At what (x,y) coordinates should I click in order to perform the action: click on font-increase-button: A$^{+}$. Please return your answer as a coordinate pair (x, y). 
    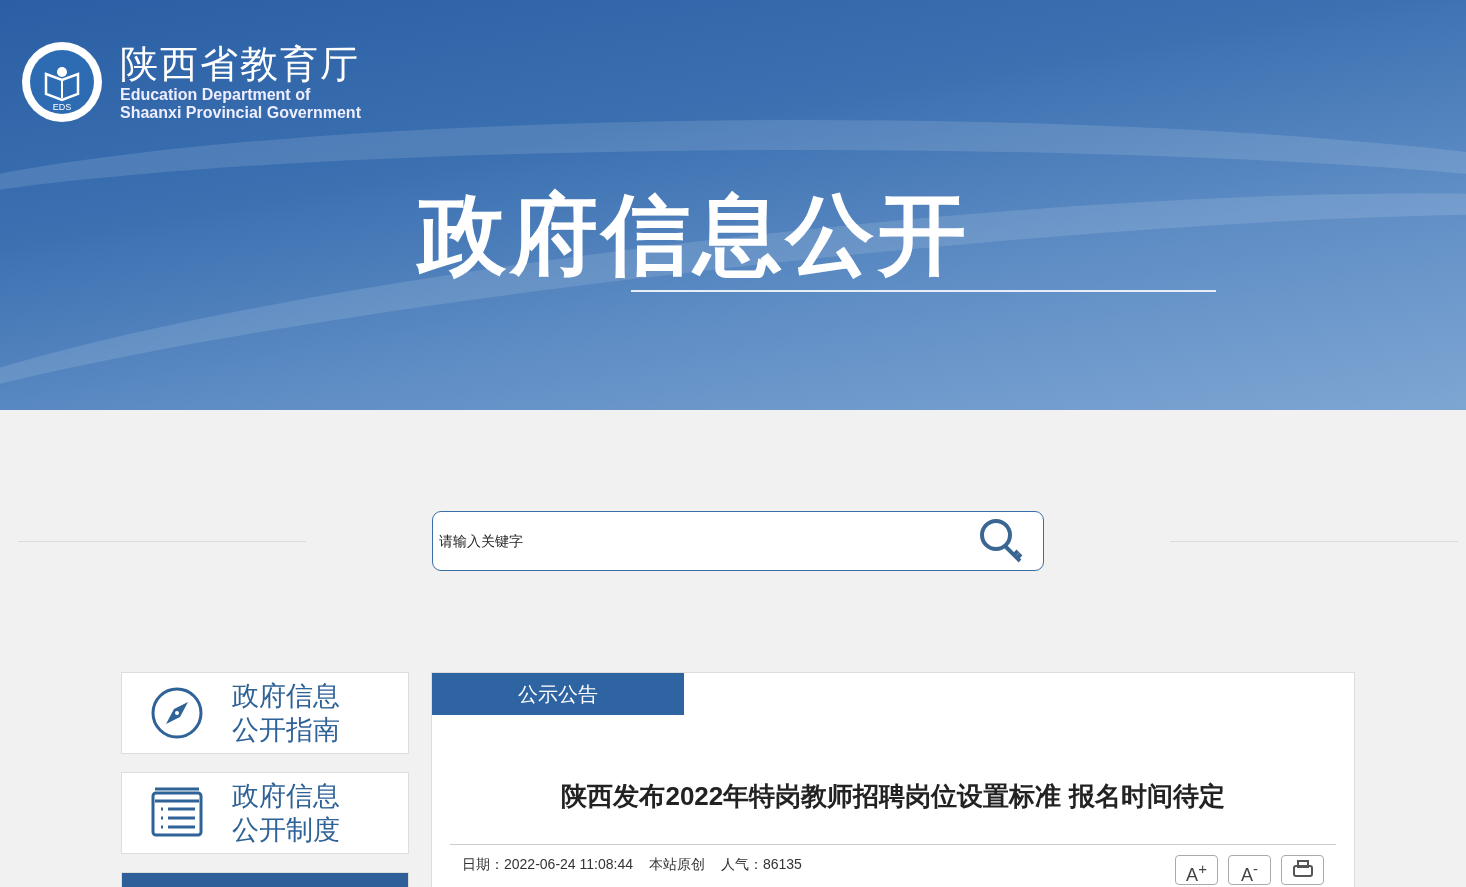
    Looking at the image, I should click on (1196, 870).